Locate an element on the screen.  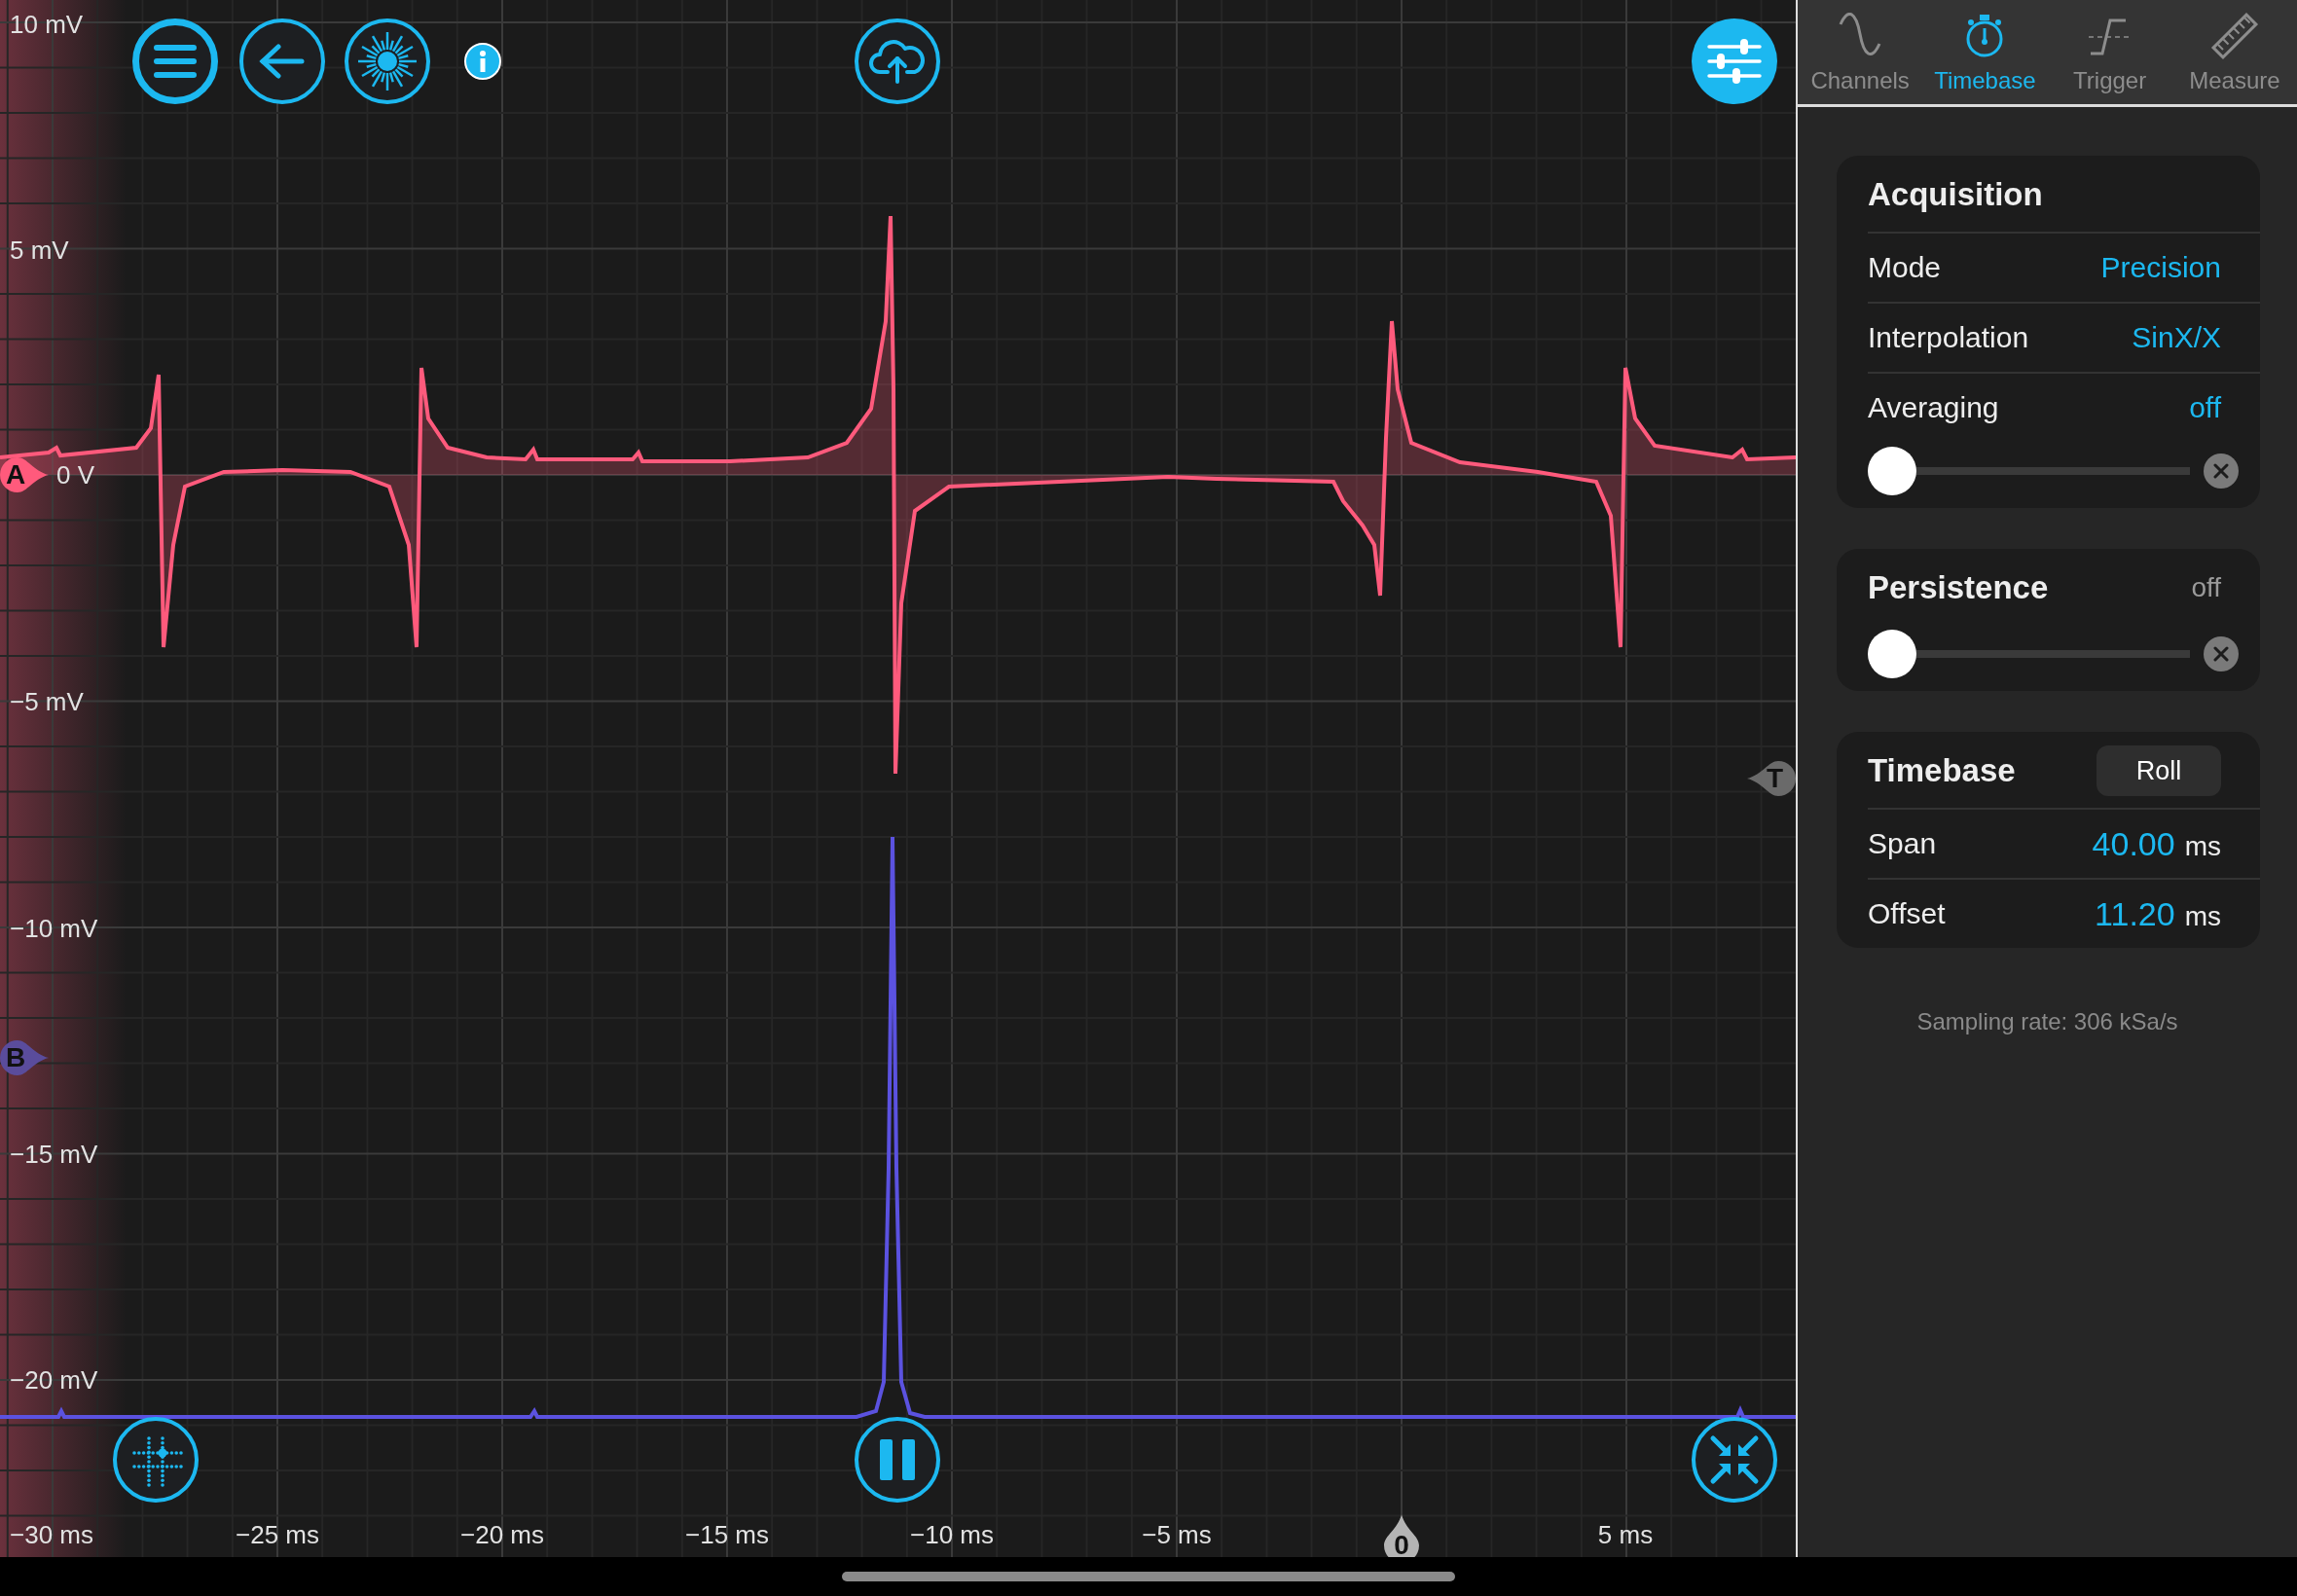
ruler-icon is located at coordinates (2234, 37).